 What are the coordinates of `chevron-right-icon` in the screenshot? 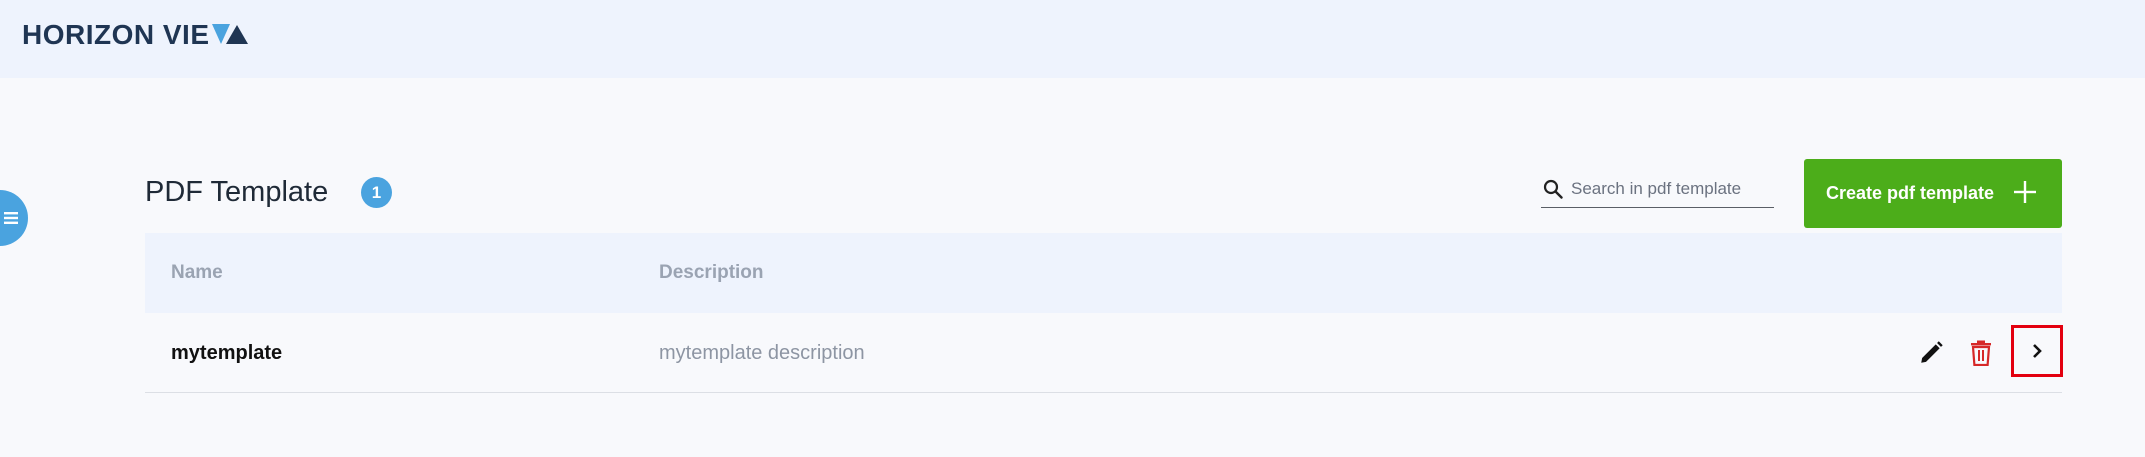 It's located at (2037, 351).